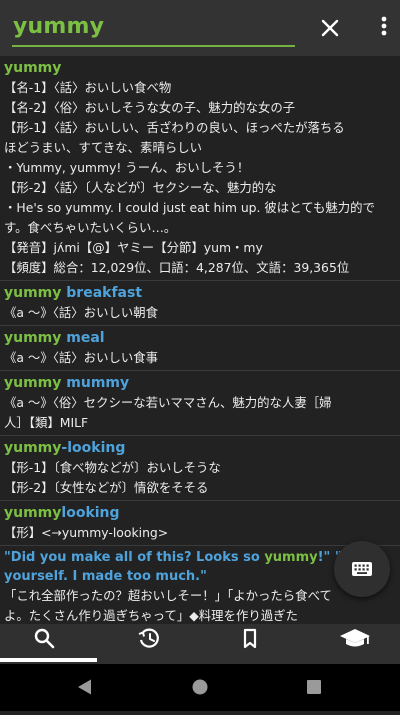  I want to click on selected-tab-indicator, so click(48, 660).